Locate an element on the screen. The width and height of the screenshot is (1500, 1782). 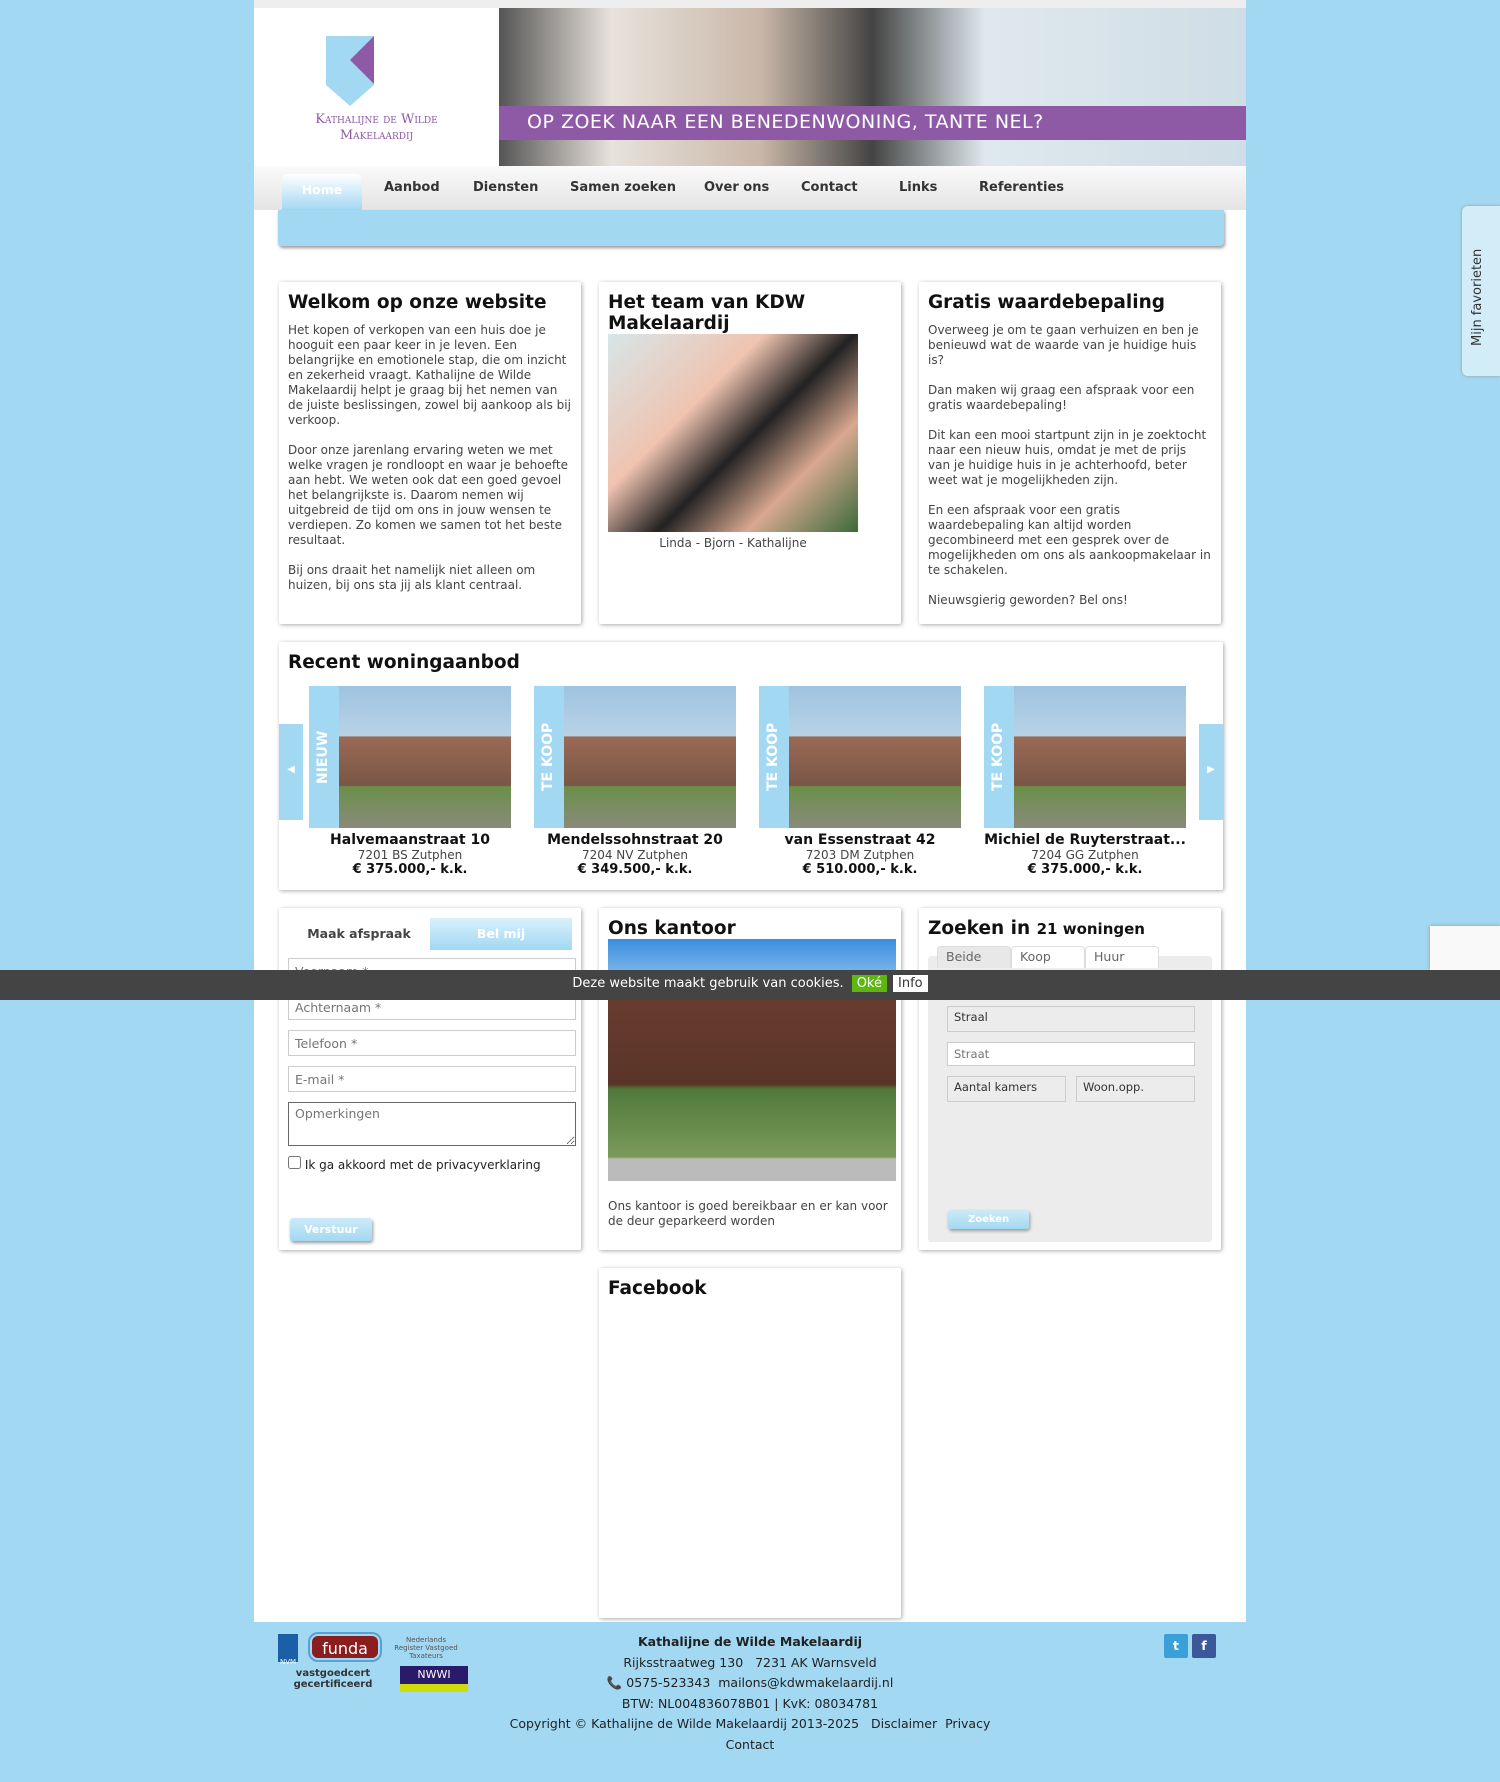
nvm-logo: NVM is located at coordinates (288, 1650).